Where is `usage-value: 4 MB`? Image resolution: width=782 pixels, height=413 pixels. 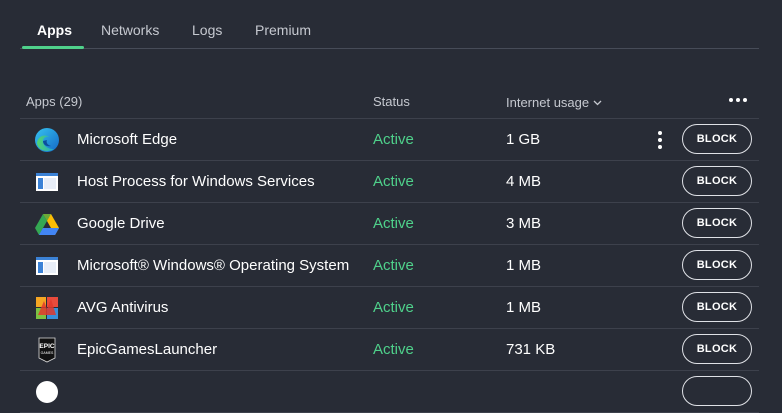
usage-value: 4 MB is located at coordinates (524, 181).